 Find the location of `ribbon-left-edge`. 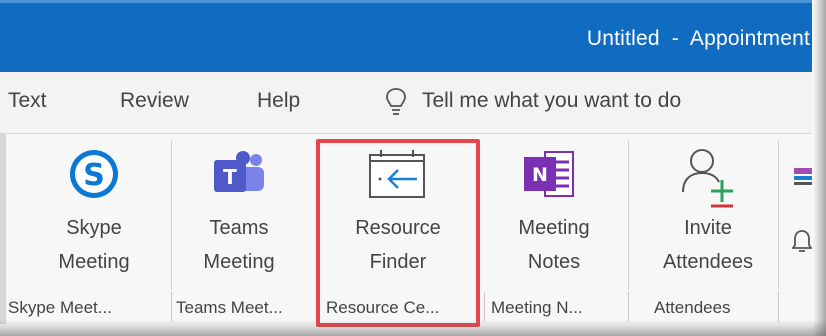

ribbon-left-edge is located at coordinates (3, 229).